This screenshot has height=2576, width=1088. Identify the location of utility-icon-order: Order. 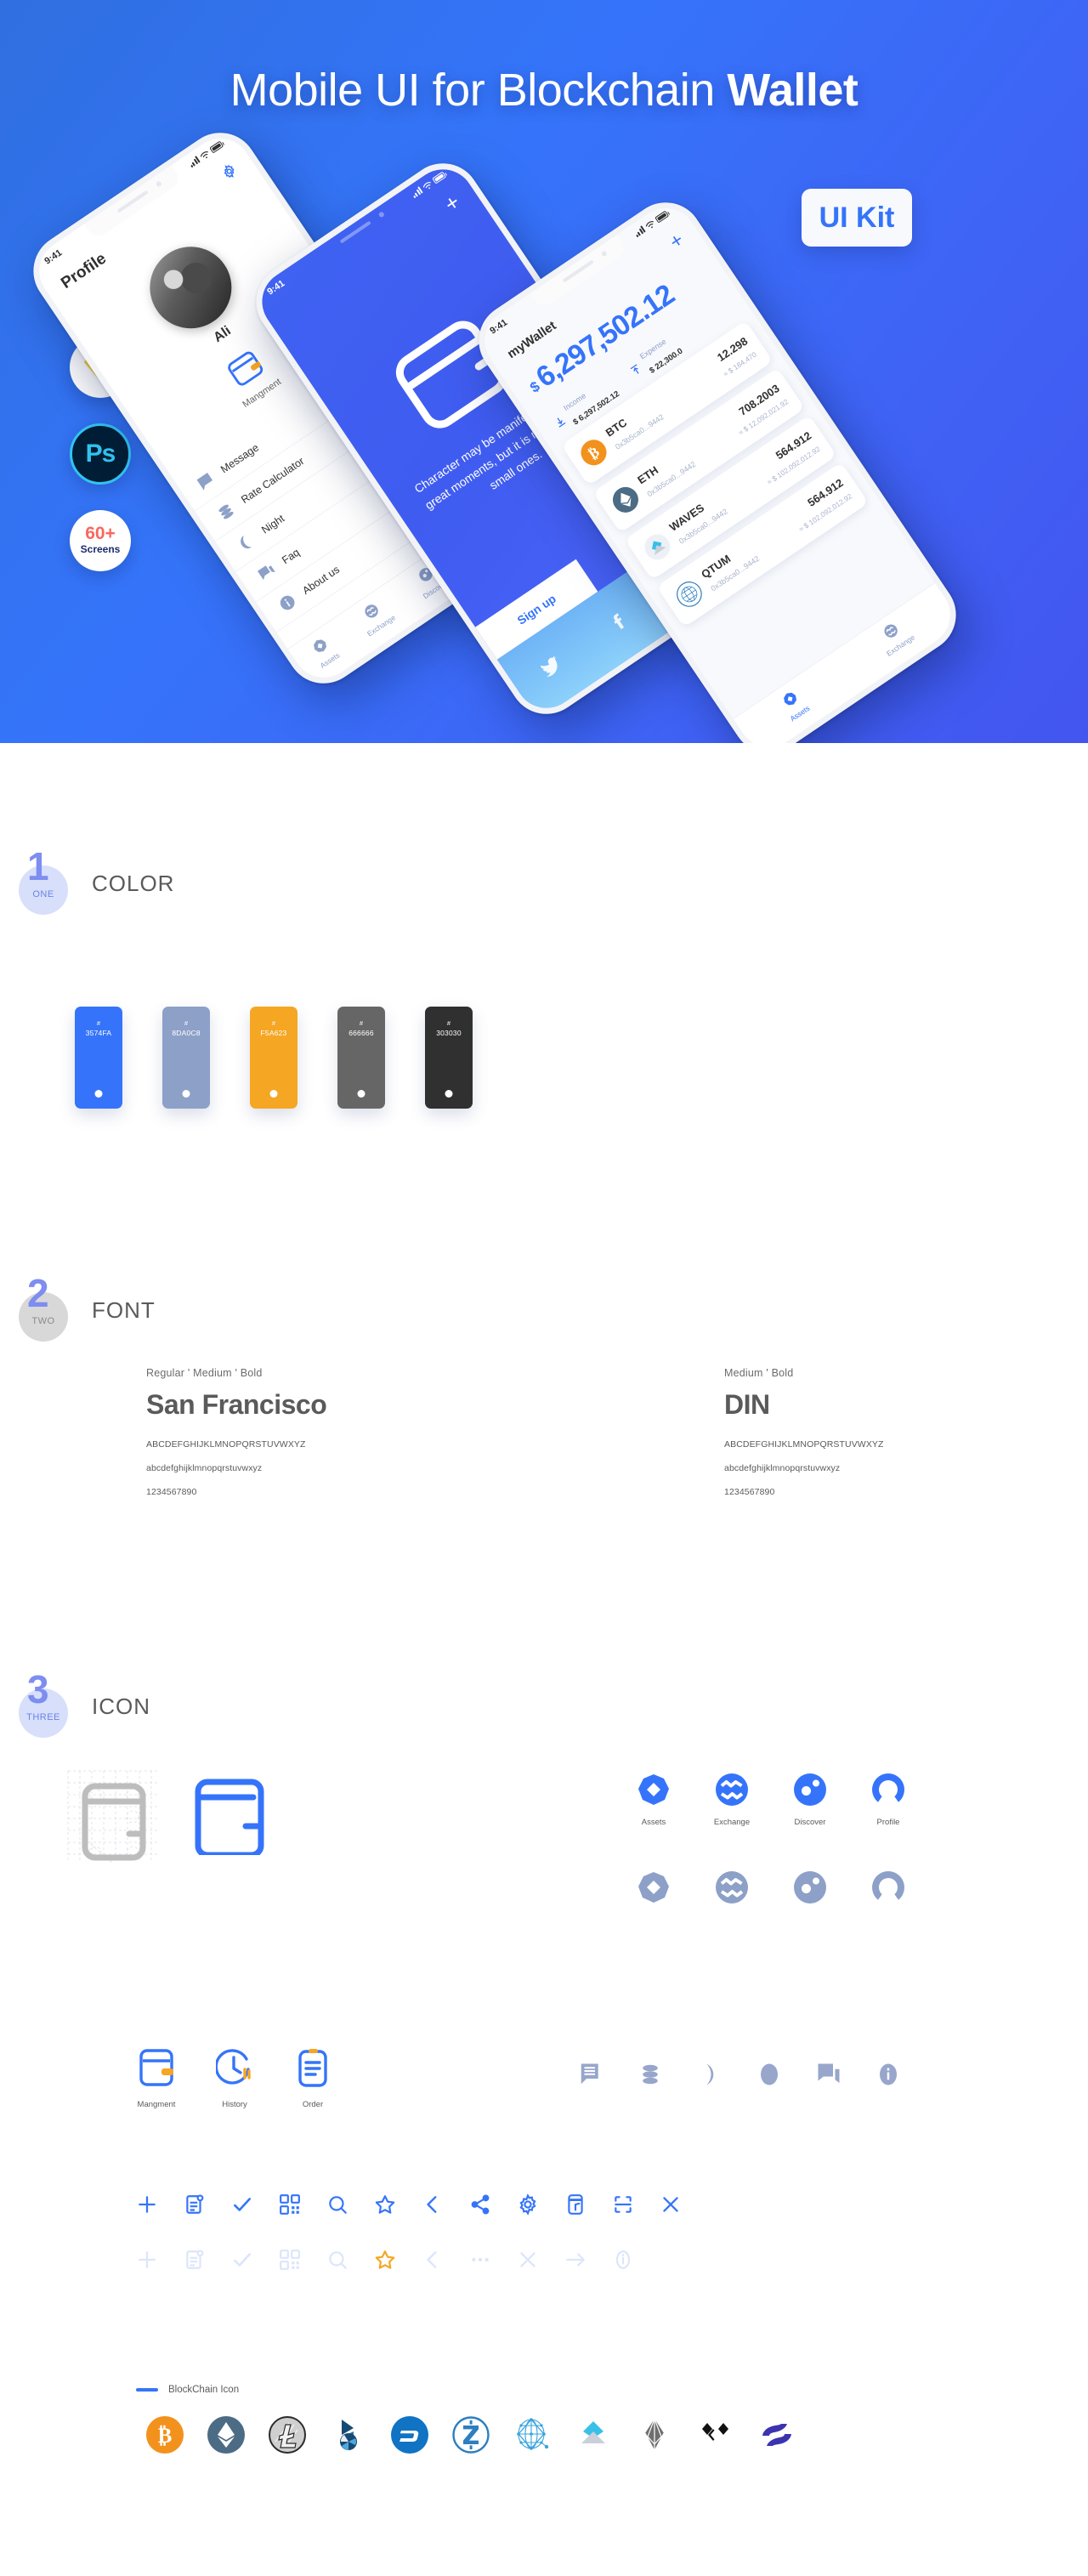
(312, 2078).